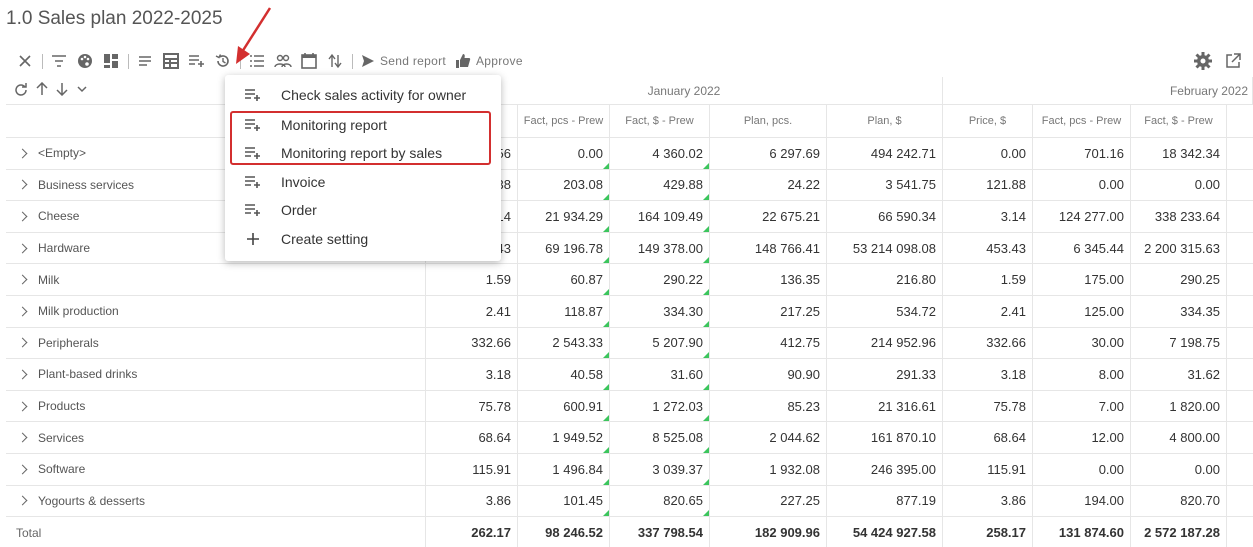 The height and width of the screenshot is (547, 1253). I want to click on table-cell: 21 316.61, so click(885, 406).